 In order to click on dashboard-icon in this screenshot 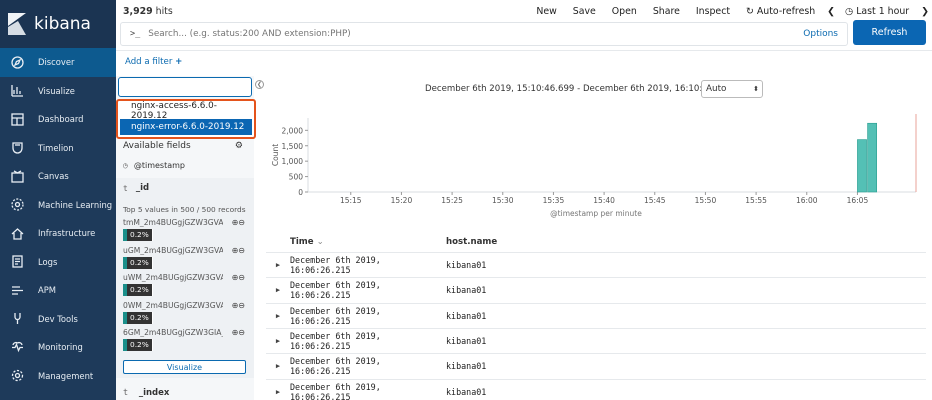, I will do `click(17, 119)`.